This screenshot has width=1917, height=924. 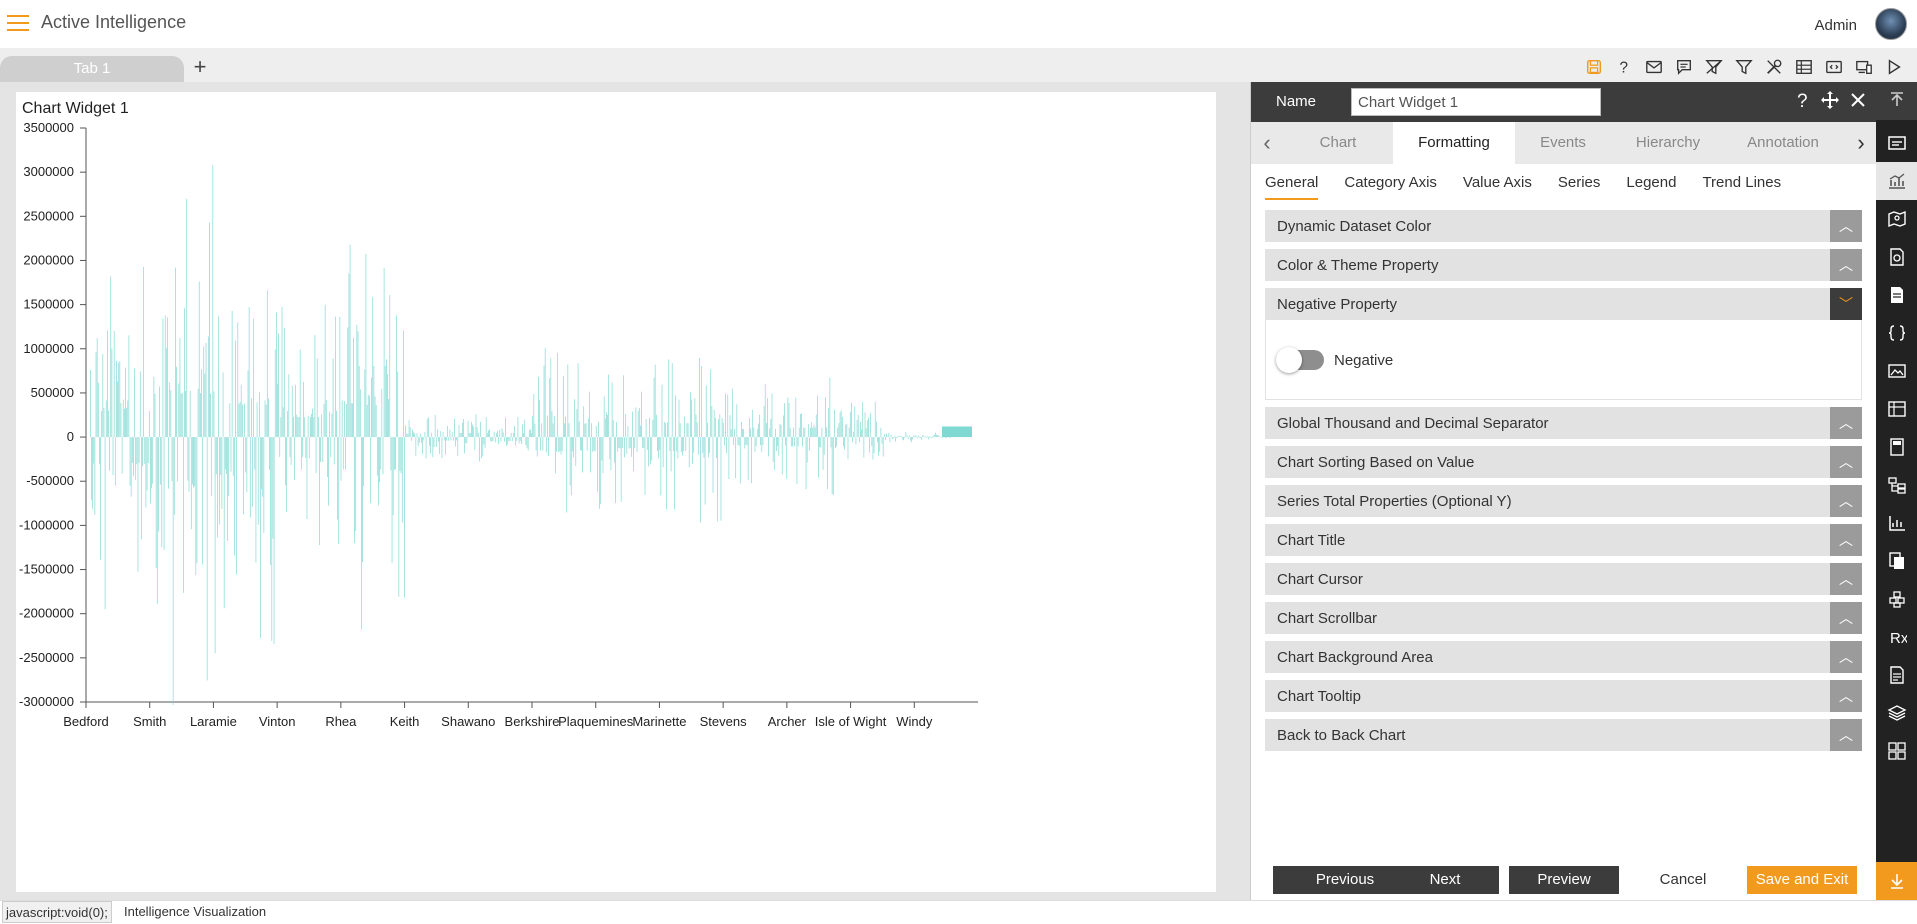 I want to click on copy-widget-icon, so click(x=1896, y=561).